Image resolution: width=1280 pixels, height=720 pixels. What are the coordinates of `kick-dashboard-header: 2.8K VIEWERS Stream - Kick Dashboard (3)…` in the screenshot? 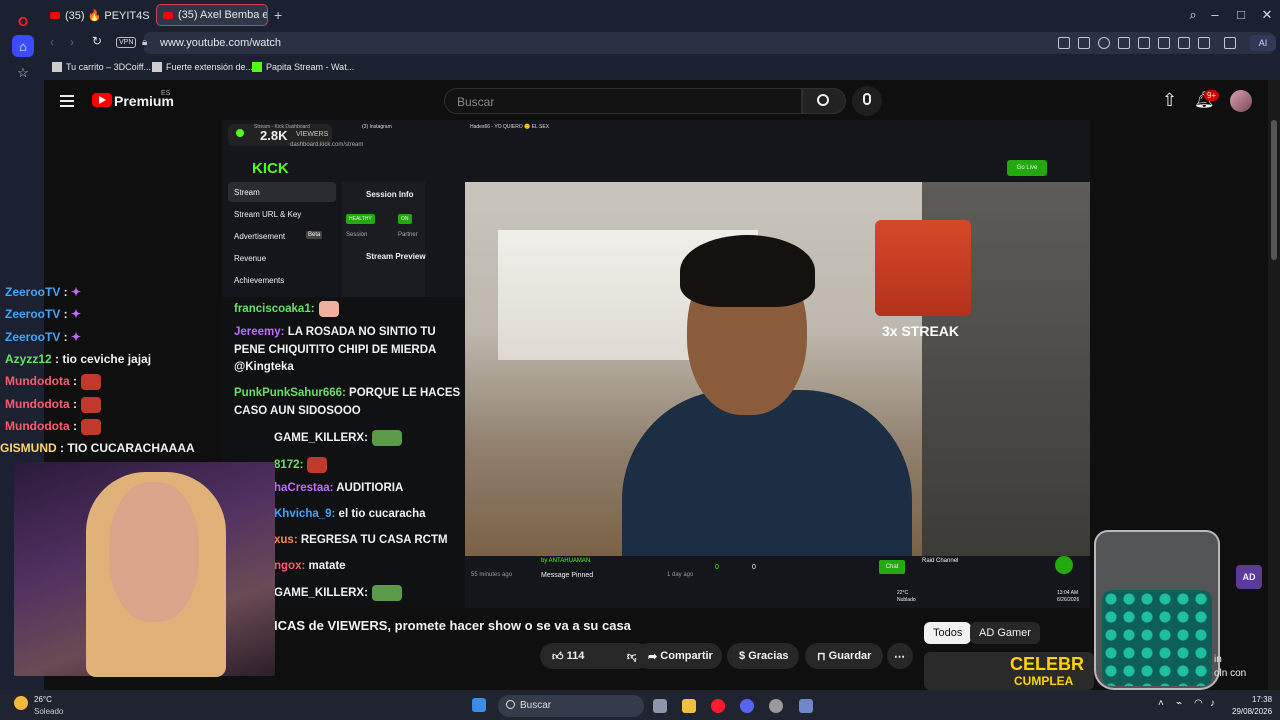 It's located at (656, 151).